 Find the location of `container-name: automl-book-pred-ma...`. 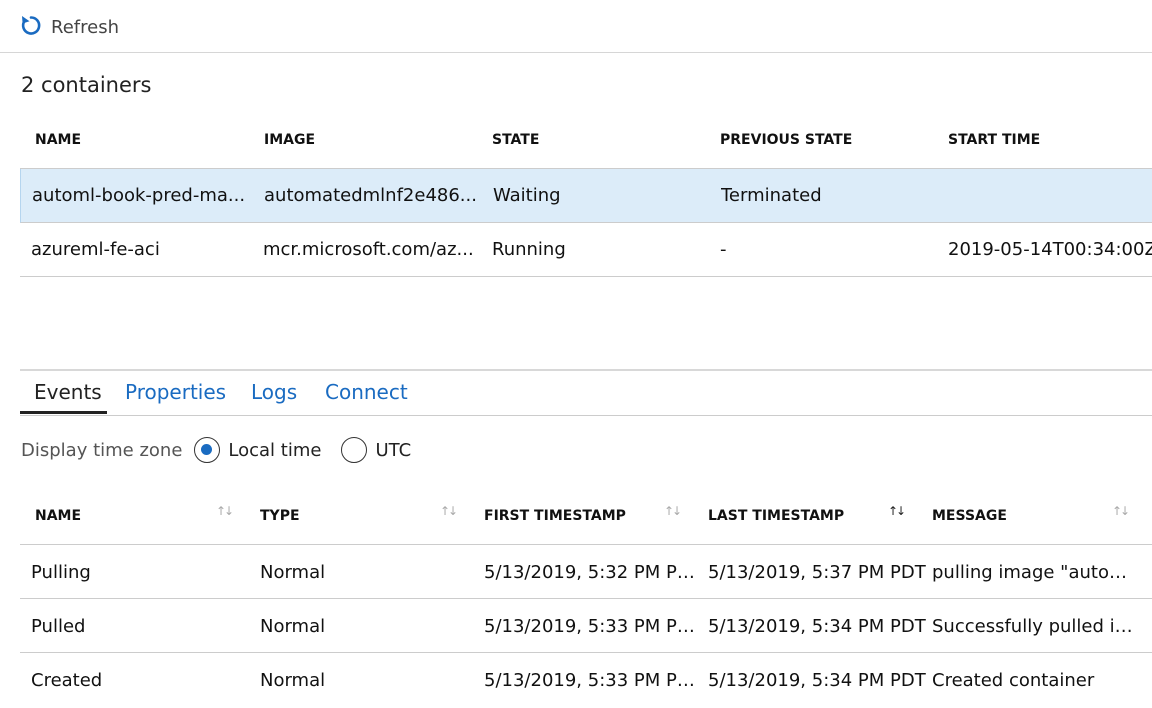

container-name: automl-book-pred-ma... is located at coordinates (139, 195).